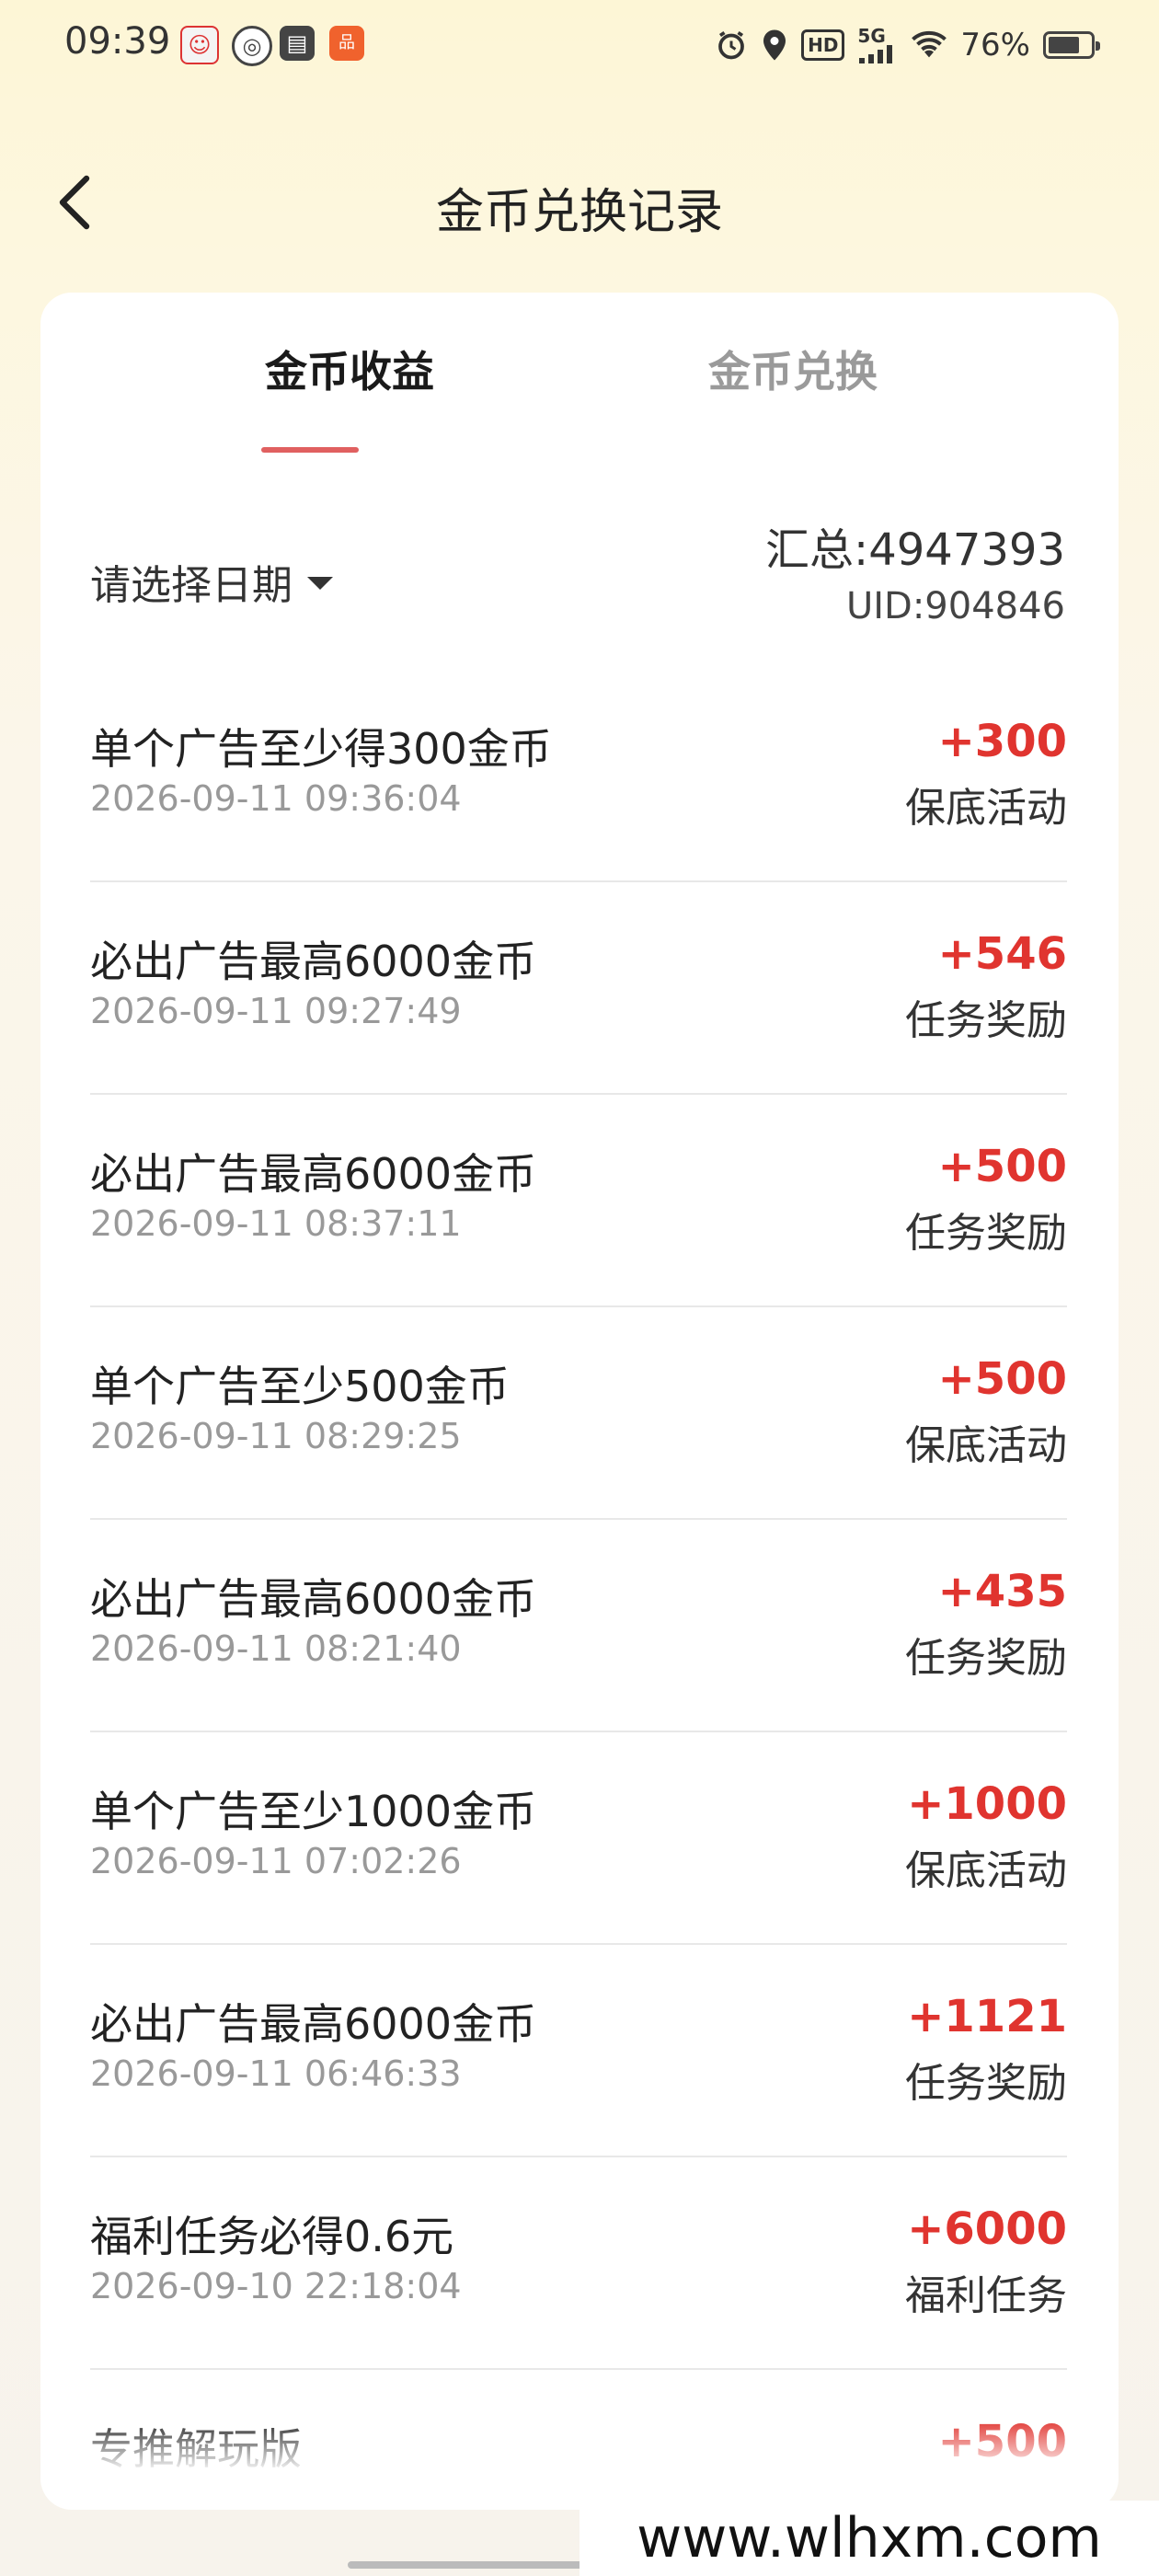 Image resolution: width=1159 pixels, height=2576 pixels. Describe the element at coordinates (987, 2016) in the screenshot. I see `record-amount: +1121` at that location.